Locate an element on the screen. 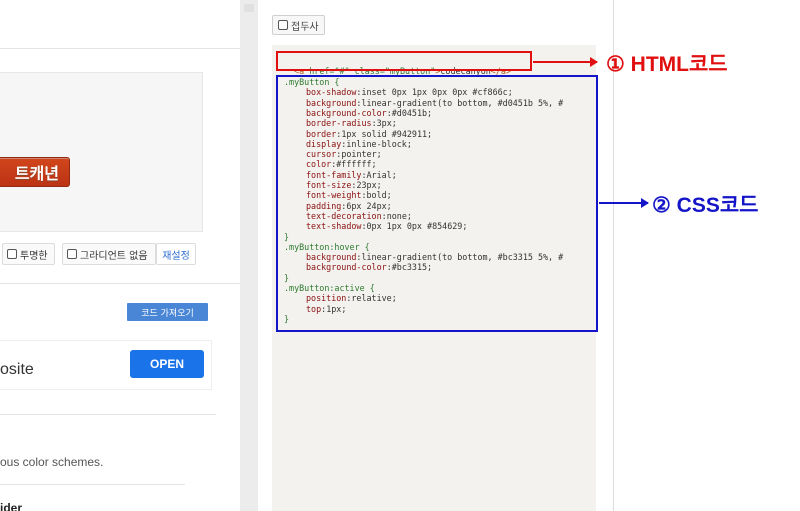  ad-divider is located at coordinates (108, 414).